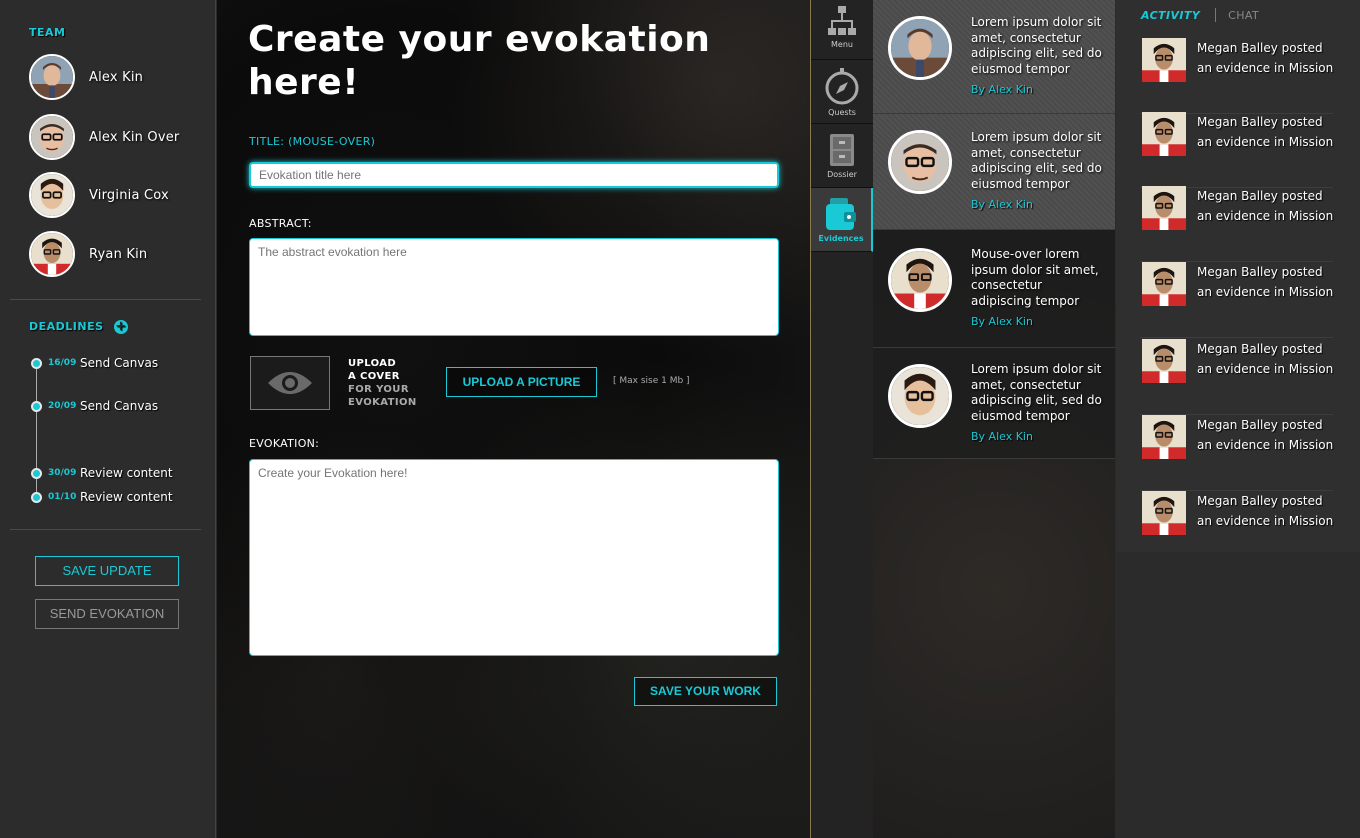 The height and width of the screenshot is (838, 1360). What do you see at coordinates (841, 238) in the screenshot?
I see `nav-label: Evidences` at bounding box center [841, 238].